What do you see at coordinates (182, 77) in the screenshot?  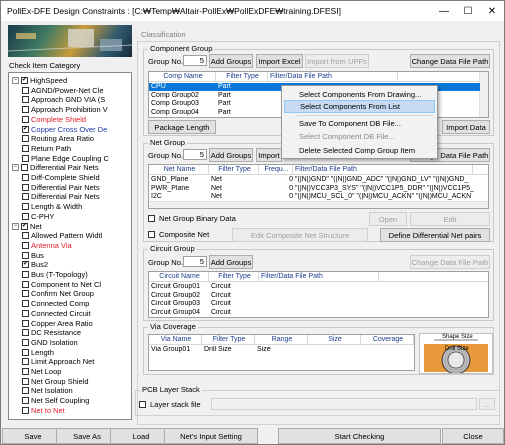 I see `col-comp-name: Comp Name` at bounding box center [182, 77].